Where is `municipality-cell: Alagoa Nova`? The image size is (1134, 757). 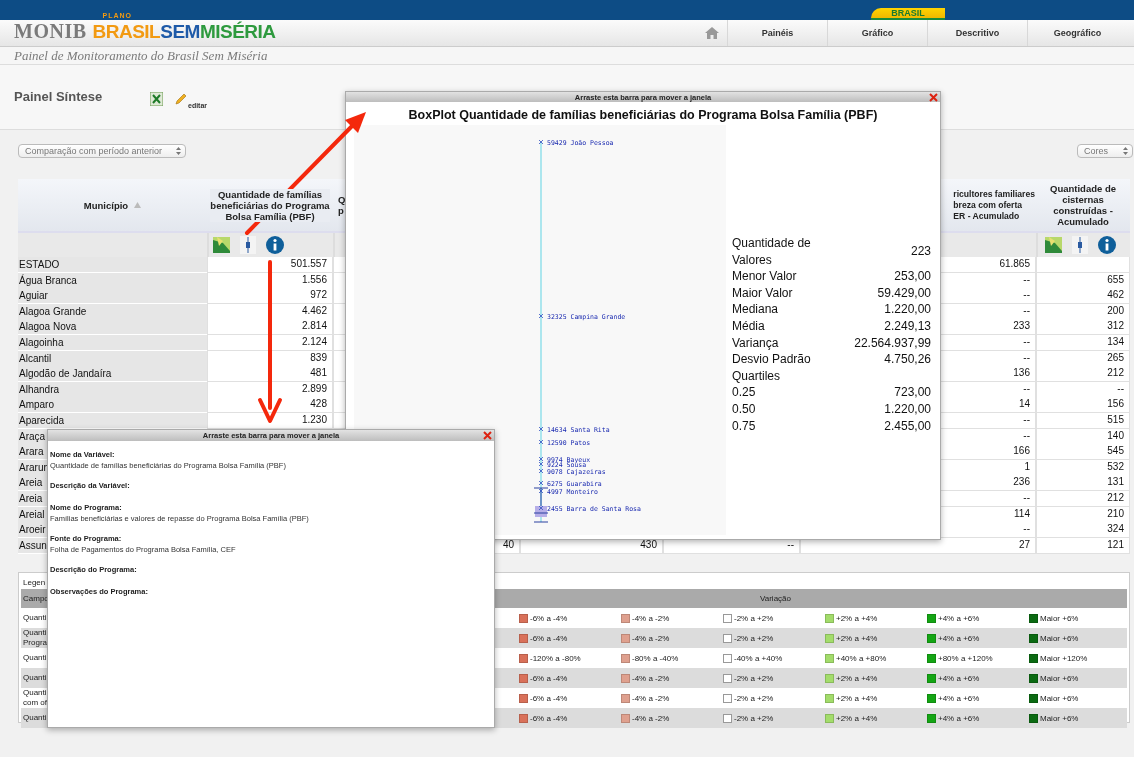 municipality-cell: Alagoa Nova is located at coordinates (112, 327).